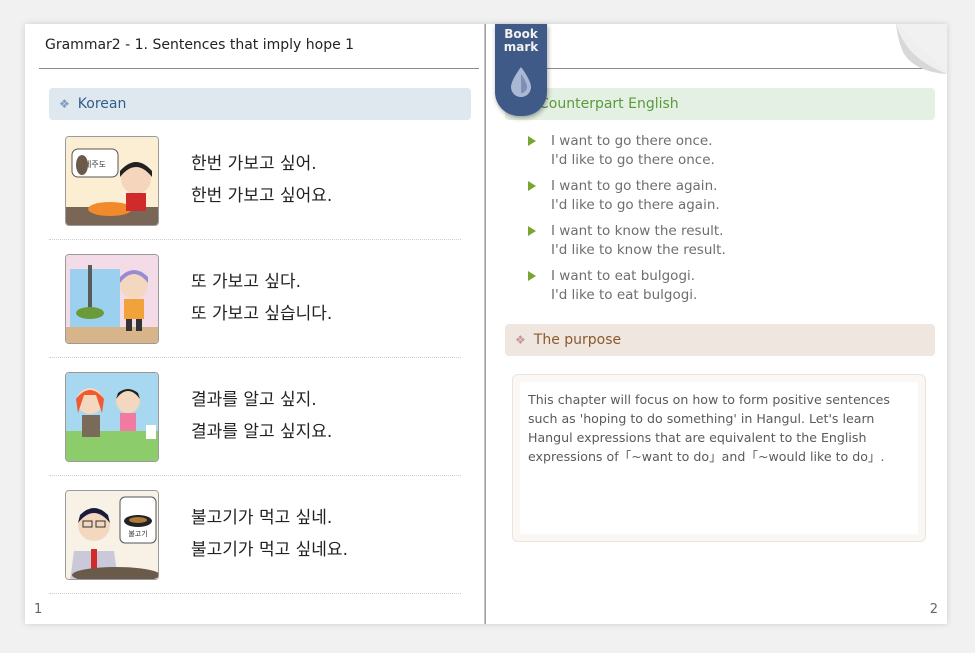 This screenshot has width=975, height=653. I want to click on korean-sentence: 또 가보고 싶습니다., so click(262, 314).